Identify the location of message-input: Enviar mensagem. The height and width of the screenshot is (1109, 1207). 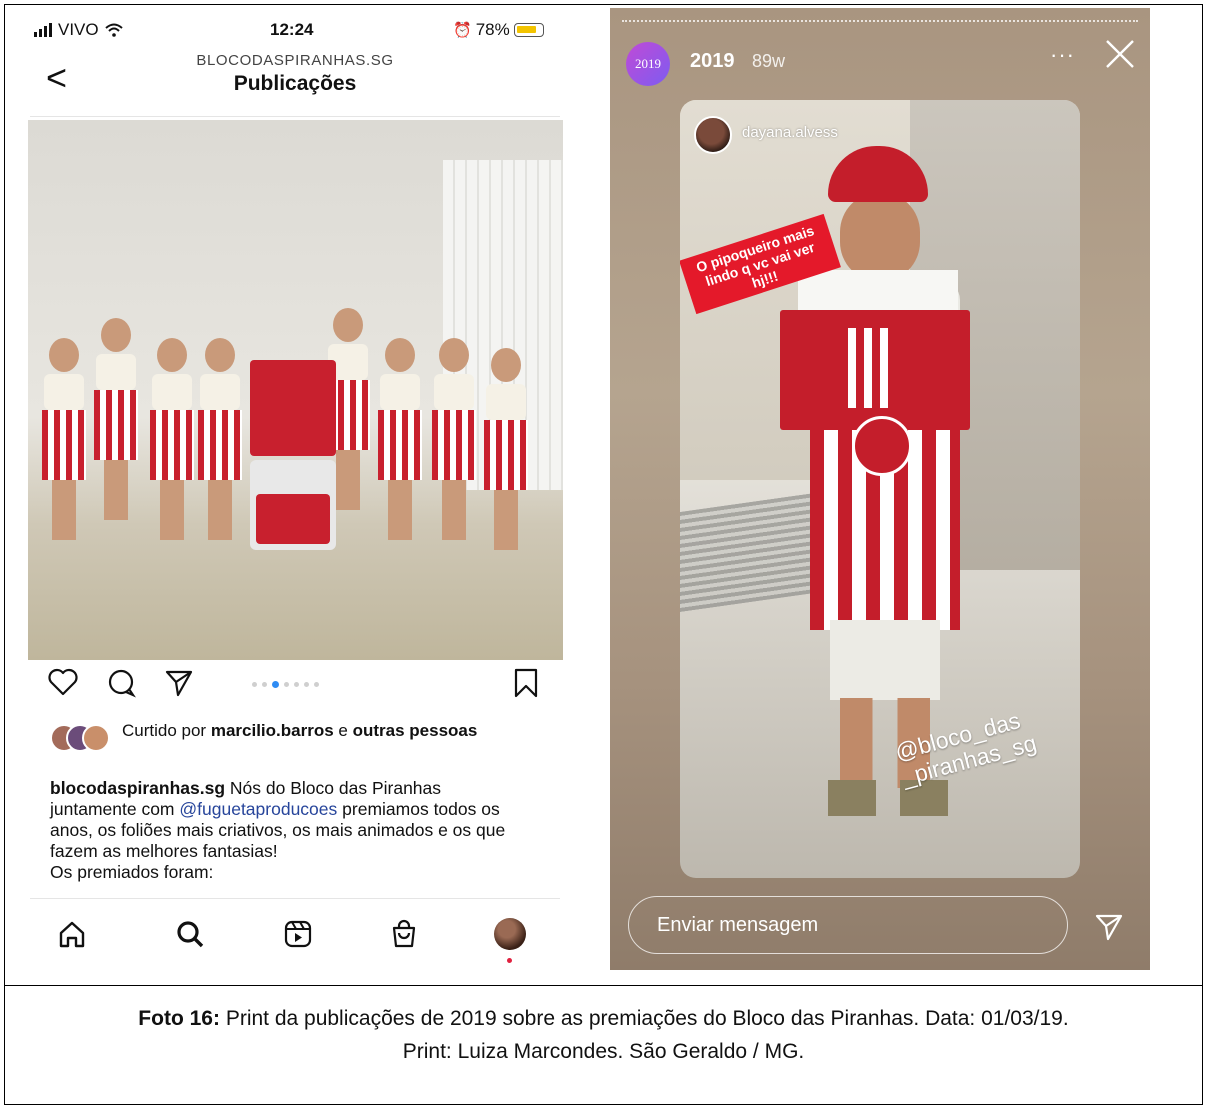
(848, 925).